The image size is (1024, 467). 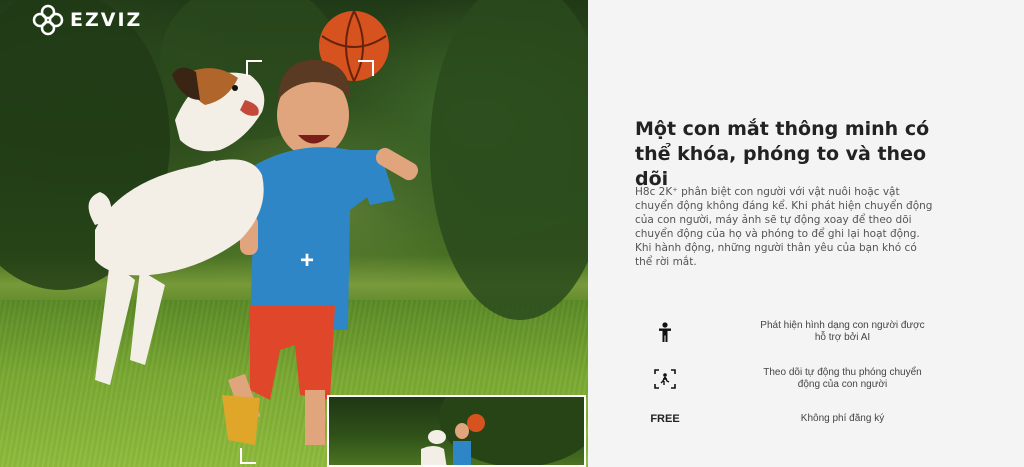 What do you see at coordinates (366, 68) in the screenshot?
I see `focus-bracket-top-right` at bounding box center [366, 68].